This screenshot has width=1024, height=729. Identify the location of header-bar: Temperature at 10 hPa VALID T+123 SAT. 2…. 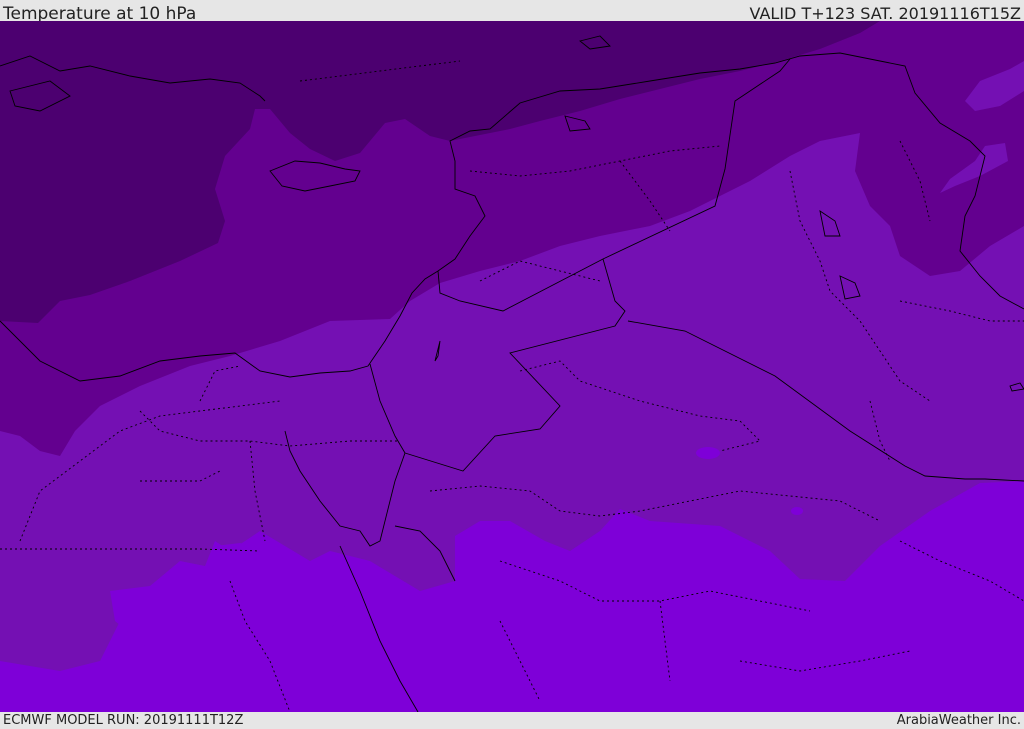
(512, 12).